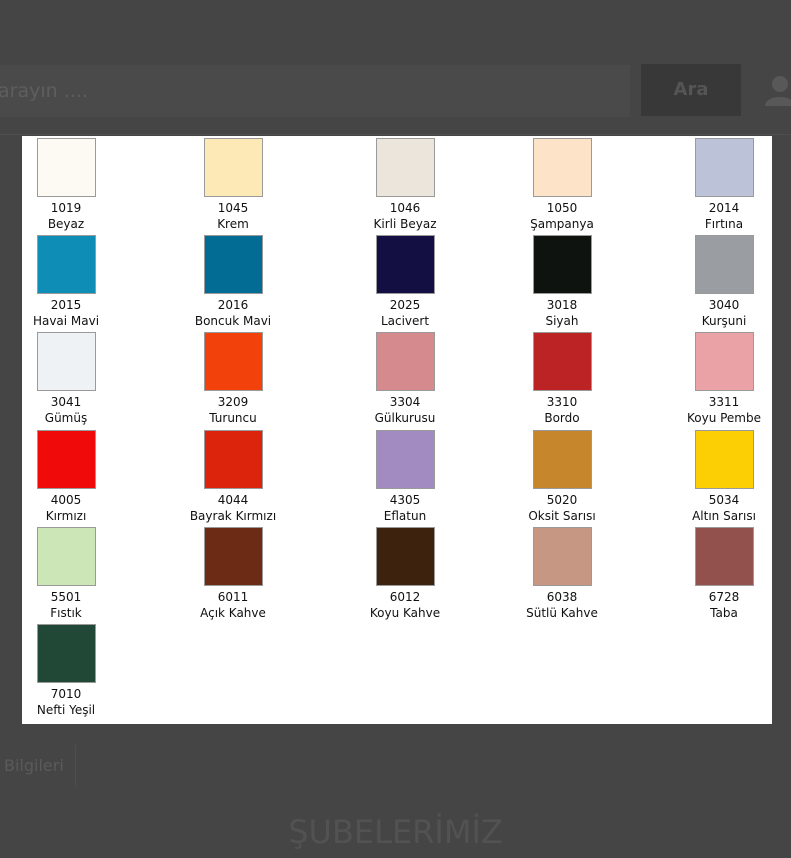  What do you see at coordinates (233, 596) in the screenshot?
I see `color-swatch-code: 6011` at bounding box center [233, 596].